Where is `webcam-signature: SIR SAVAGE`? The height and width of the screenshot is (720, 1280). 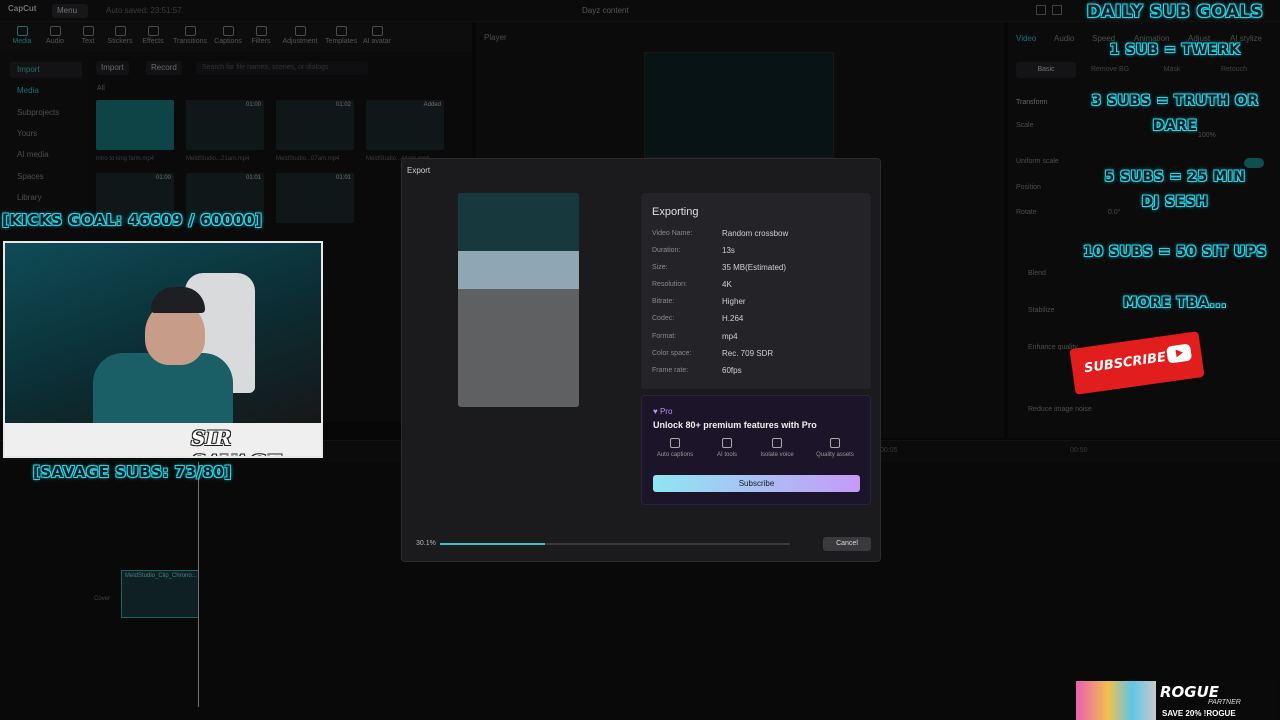
webcam-signature: SIR SAVAGE is located at coordinates (236, 441).